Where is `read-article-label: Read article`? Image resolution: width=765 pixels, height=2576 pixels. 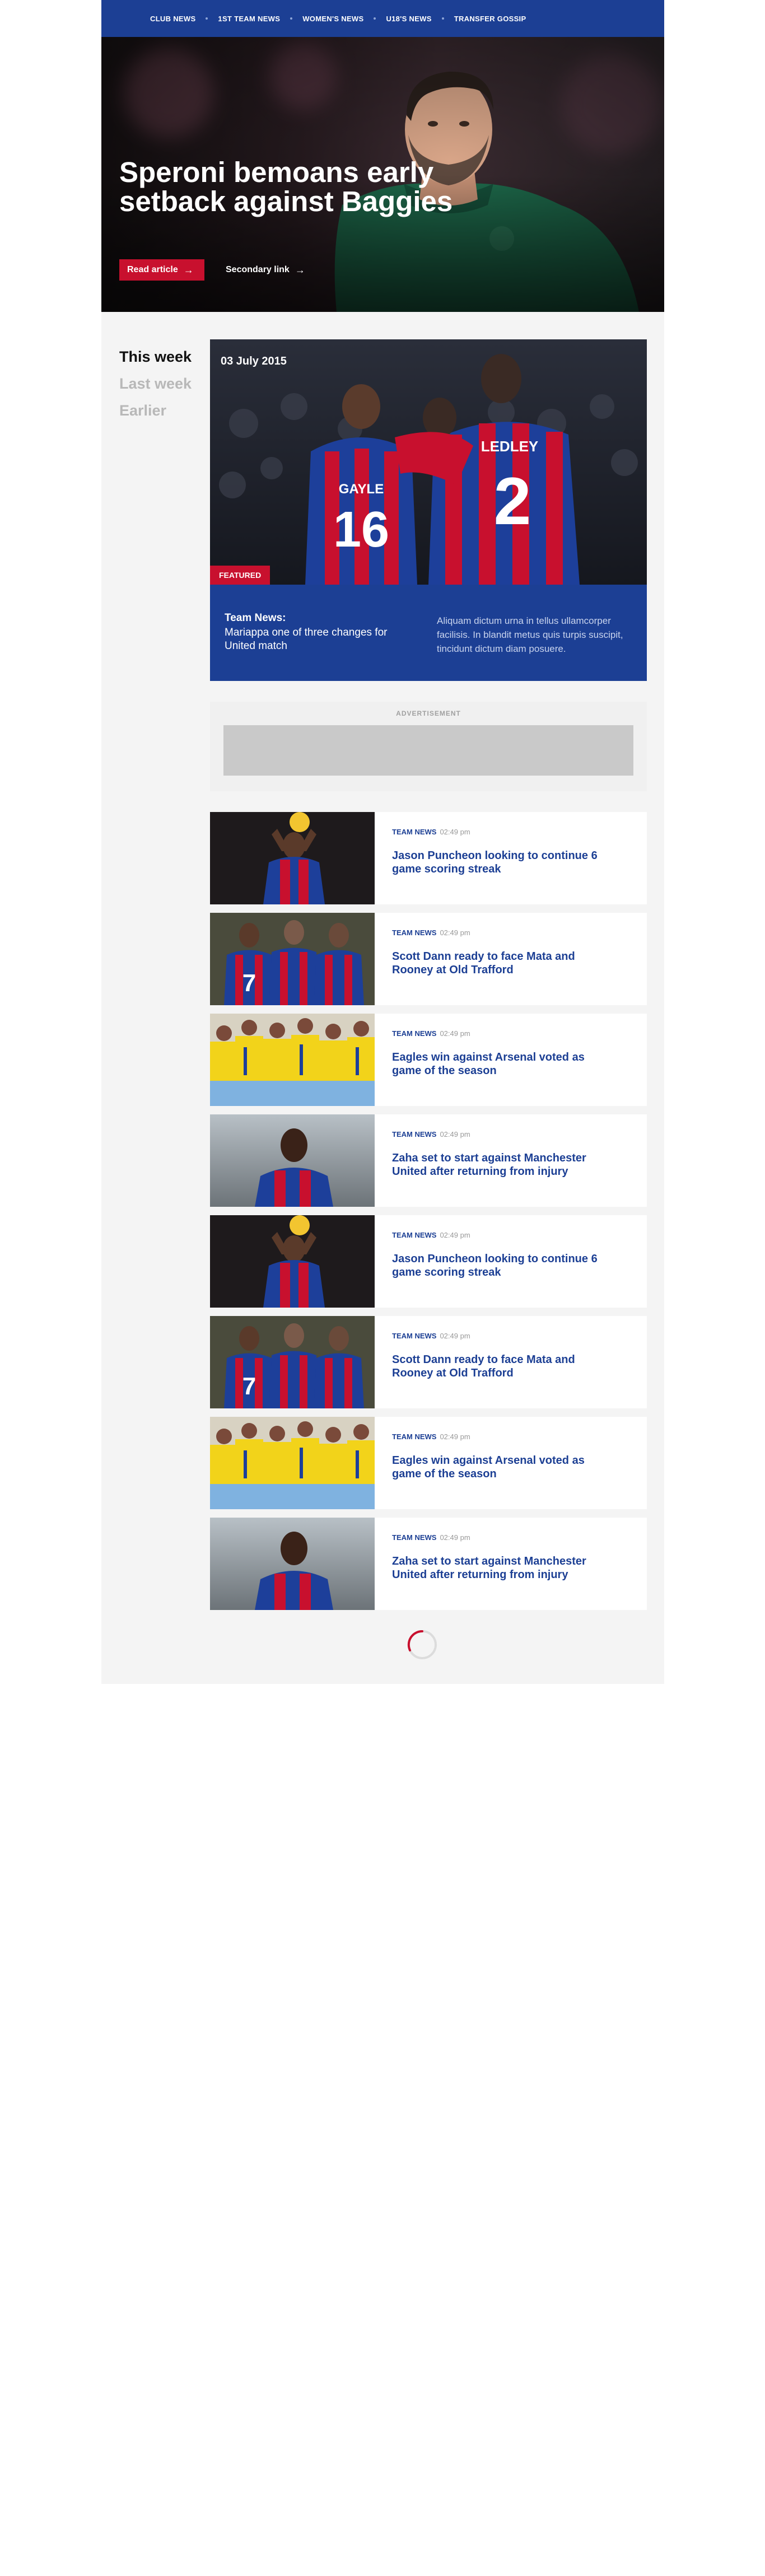 read-article-label: Read article is located at coordinates (153, 269).